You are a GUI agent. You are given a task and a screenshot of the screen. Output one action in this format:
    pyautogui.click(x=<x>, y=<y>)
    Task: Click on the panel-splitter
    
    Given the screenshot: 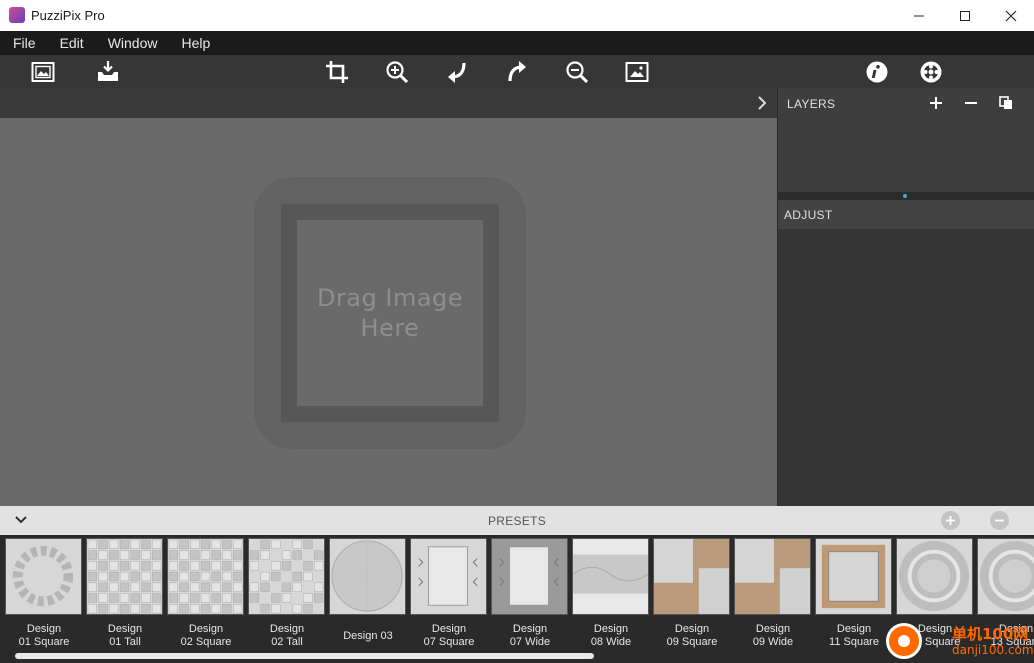 What is the action you would take?
    pyautogui.click(x=906, y=196)
    